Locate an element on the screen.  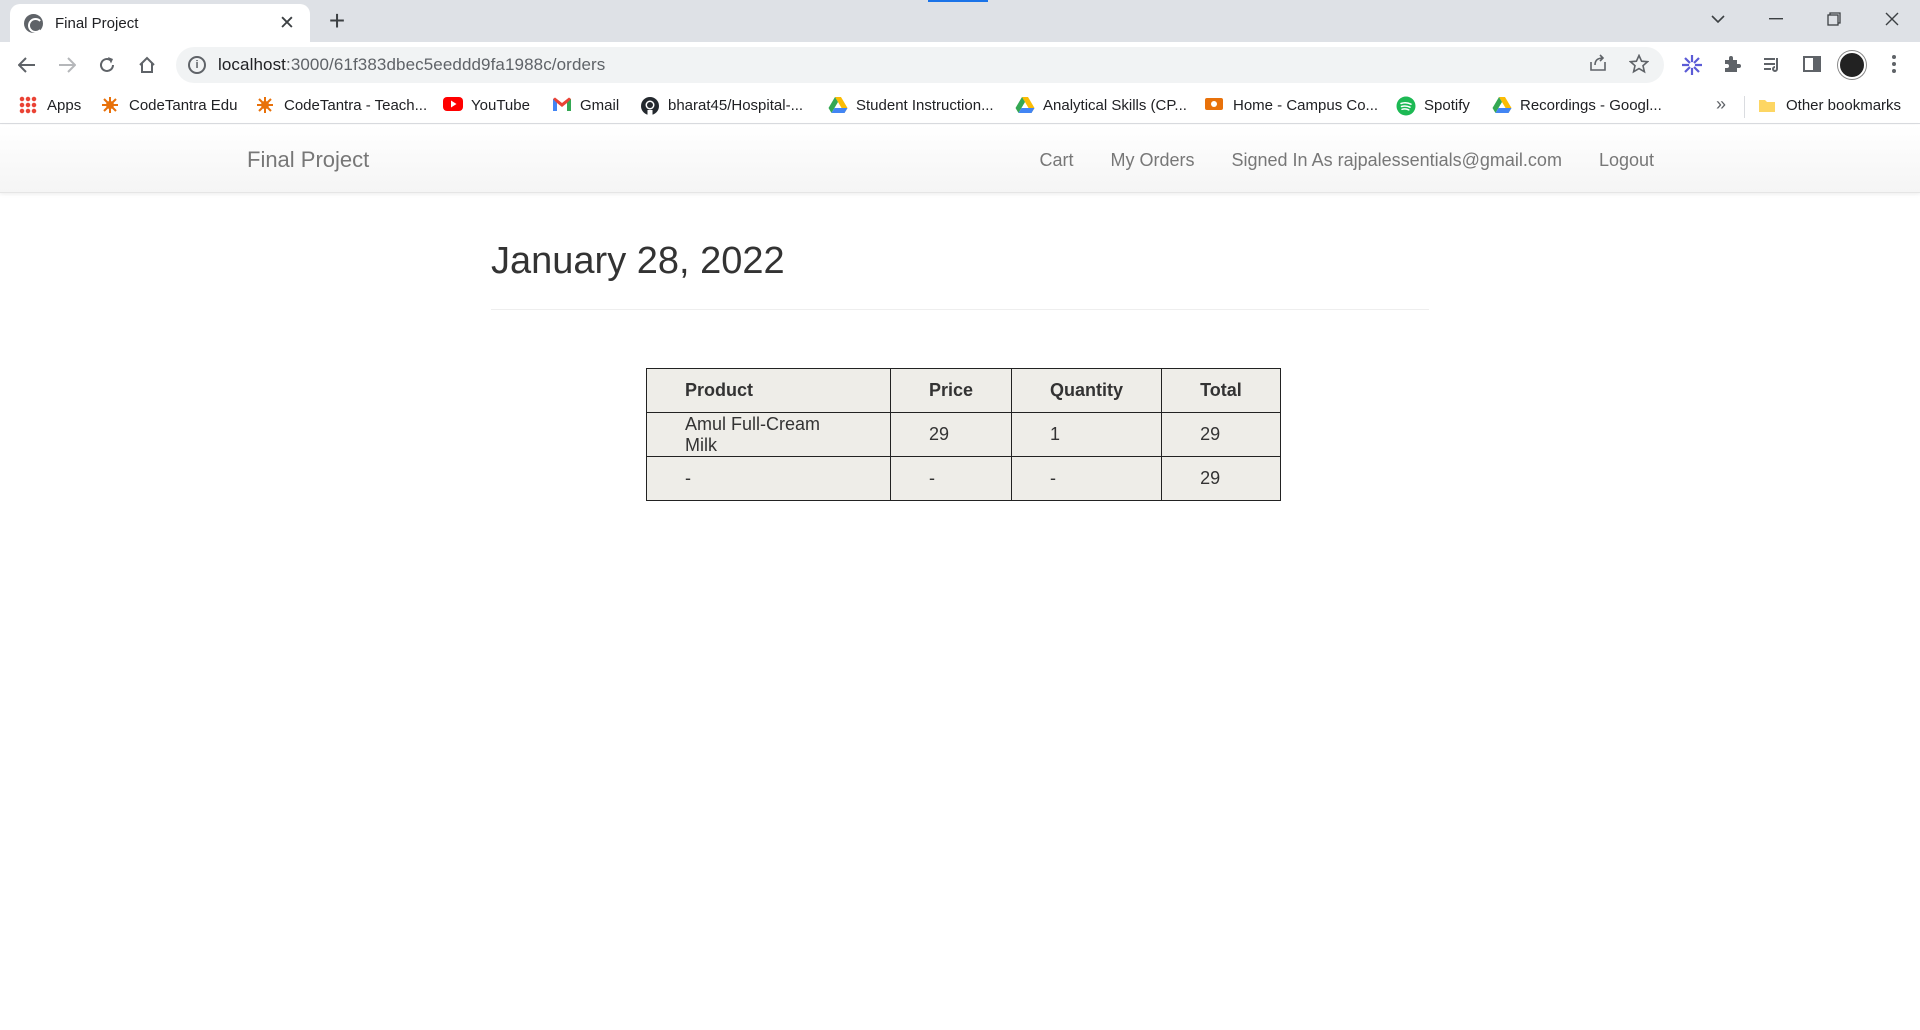
navbar-brand: Final Project is located at coordinates (308, 160).